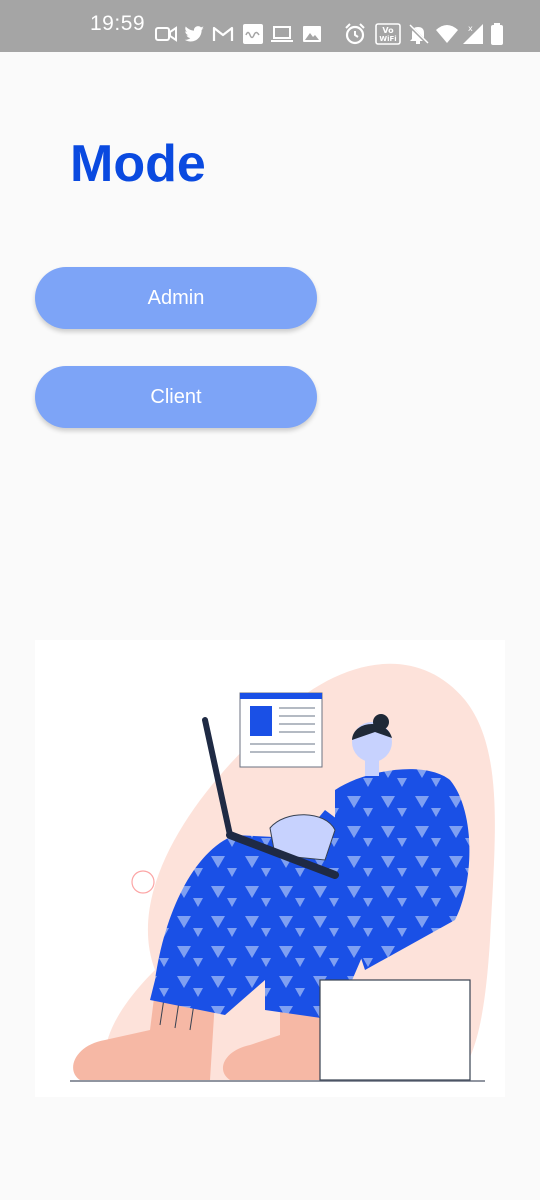 The height and width of the screenshot is (1200, 540). I want to click on client-button: Client, so click(176, 397).